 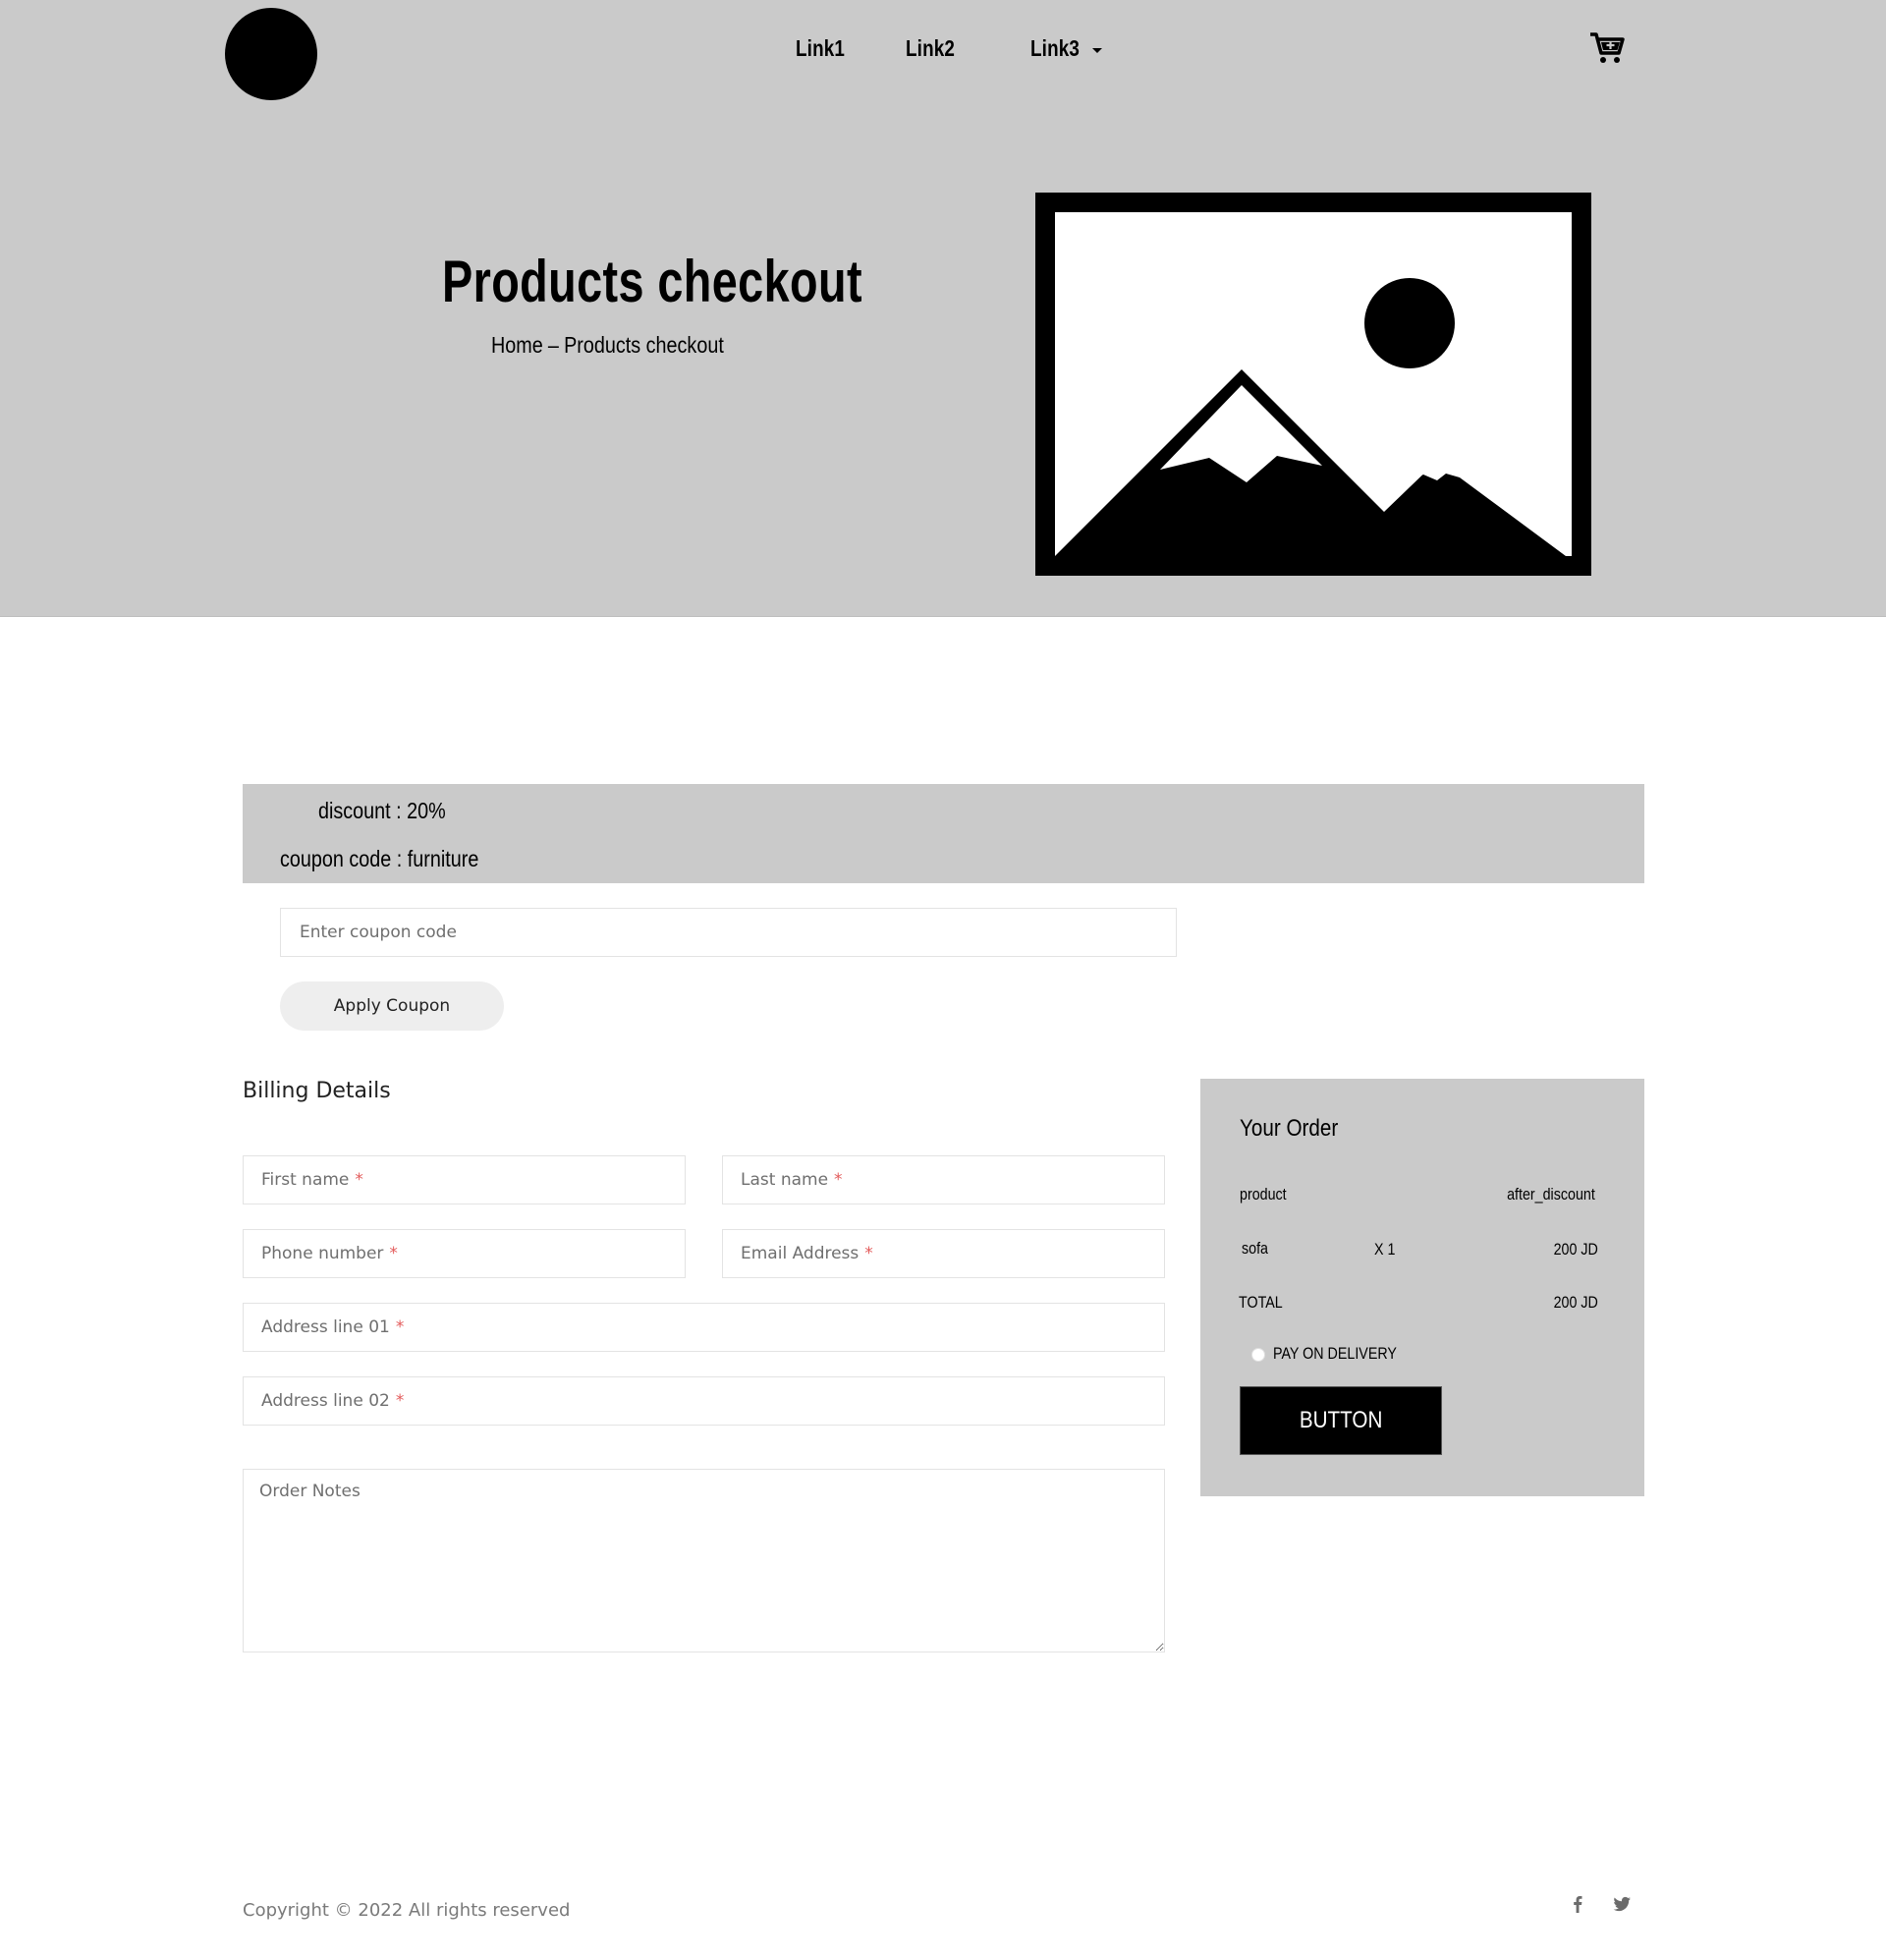 What do you see at coordinates (704, 1560) in the screenshot?
I see `order-notes-textarea` at bounding box center [704, 1560].